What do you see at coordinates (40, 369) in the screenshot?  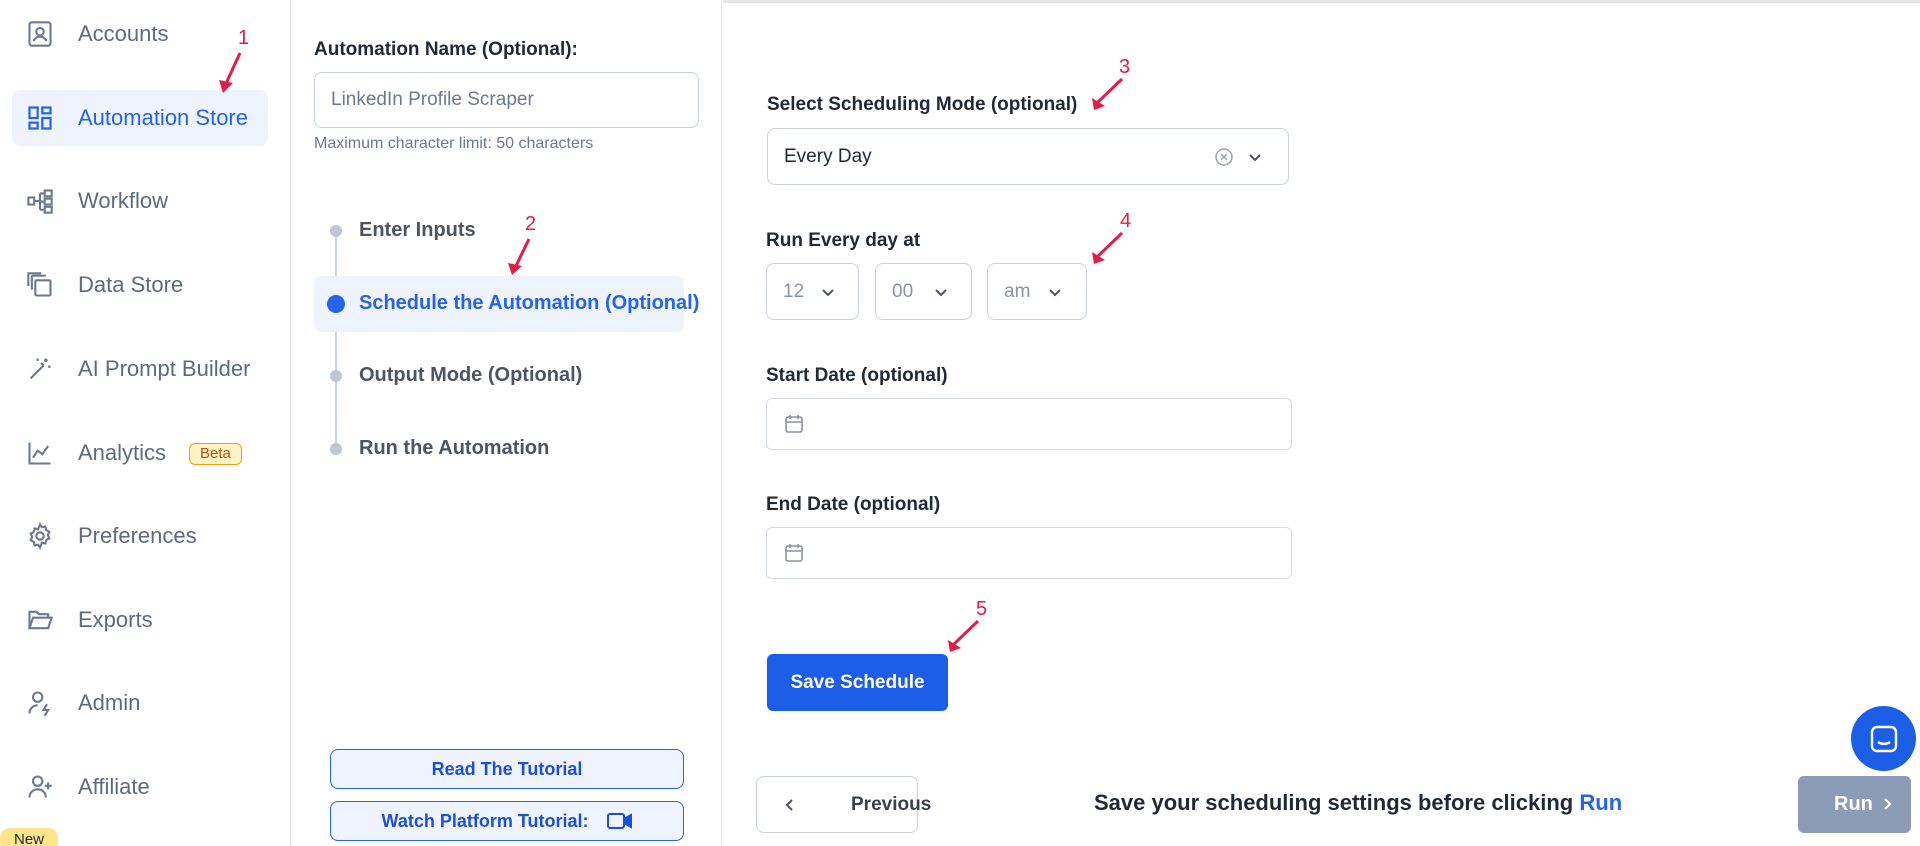 I see `magic-wand-icon` at bounding box center [40, 369].